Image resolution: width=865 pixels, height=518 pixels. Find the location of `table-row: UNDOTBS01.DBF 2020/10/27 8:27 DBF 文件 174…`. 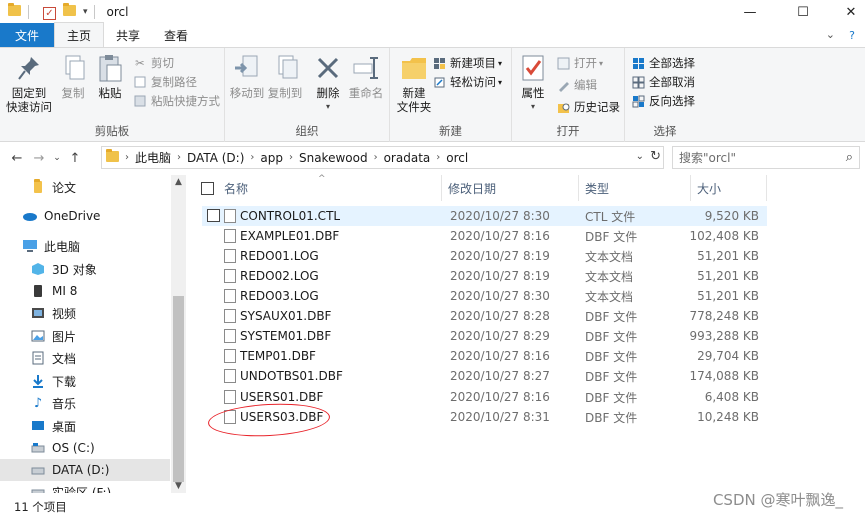

table-row: UNDOTBS01.DBF 2020/10/27 8:27 DBF 文件 174… is located at coordinates (484, 376).